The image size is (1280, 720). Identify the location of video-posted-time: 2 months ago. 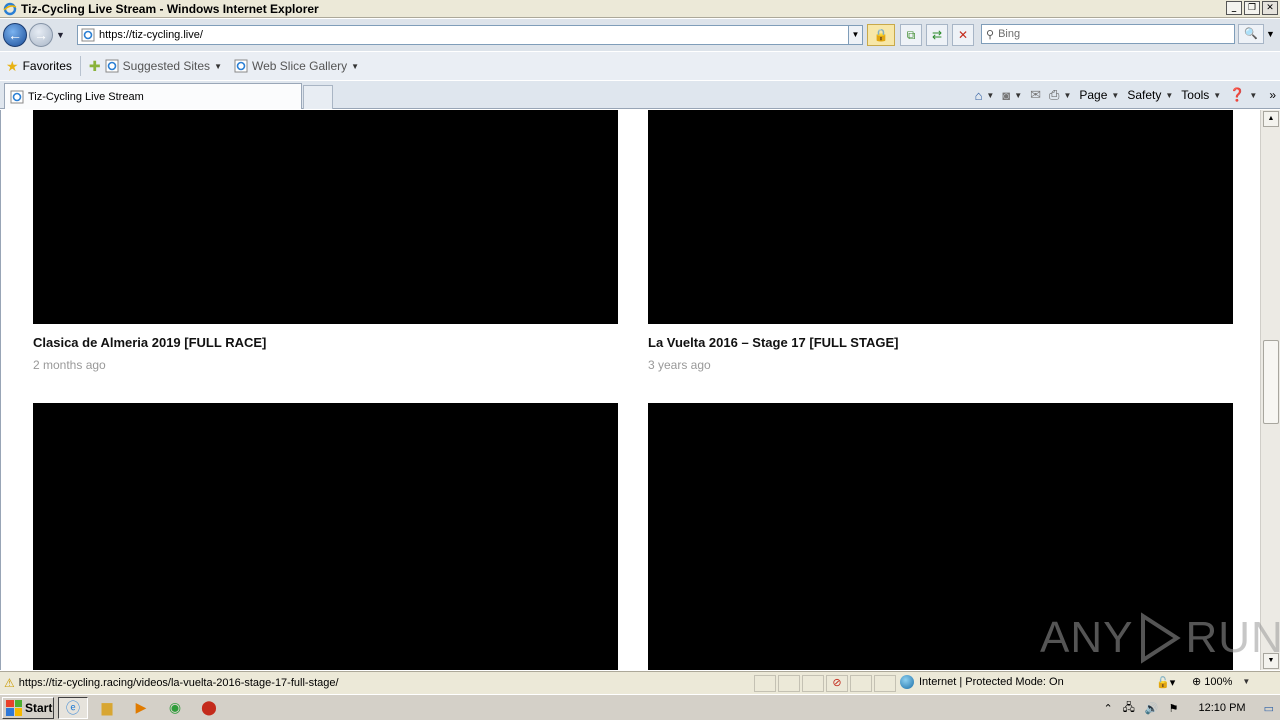
(69, 365).